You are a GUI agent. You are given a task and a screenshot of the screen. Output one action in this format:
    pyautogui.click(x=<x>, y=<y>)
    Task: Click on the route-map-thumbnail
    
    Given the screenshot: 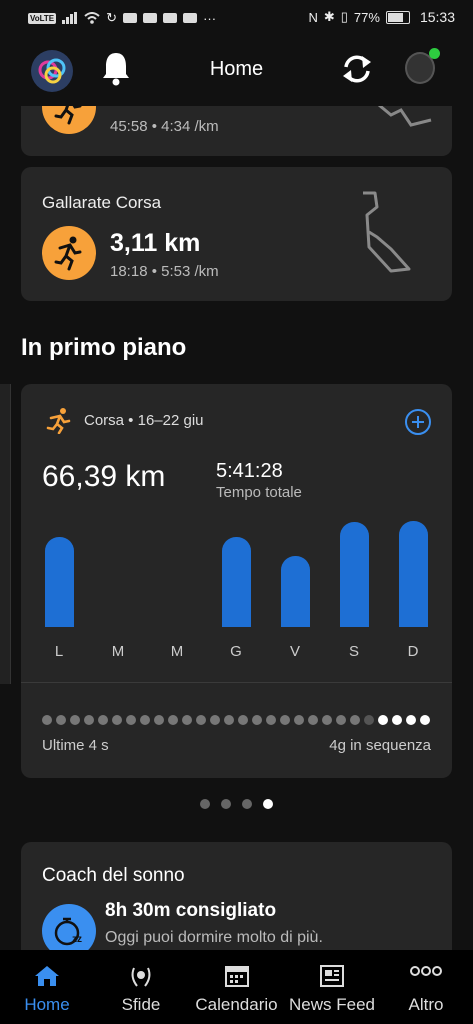 What is the action you would take?
    pyautogui.click(x=387, y=232)
    